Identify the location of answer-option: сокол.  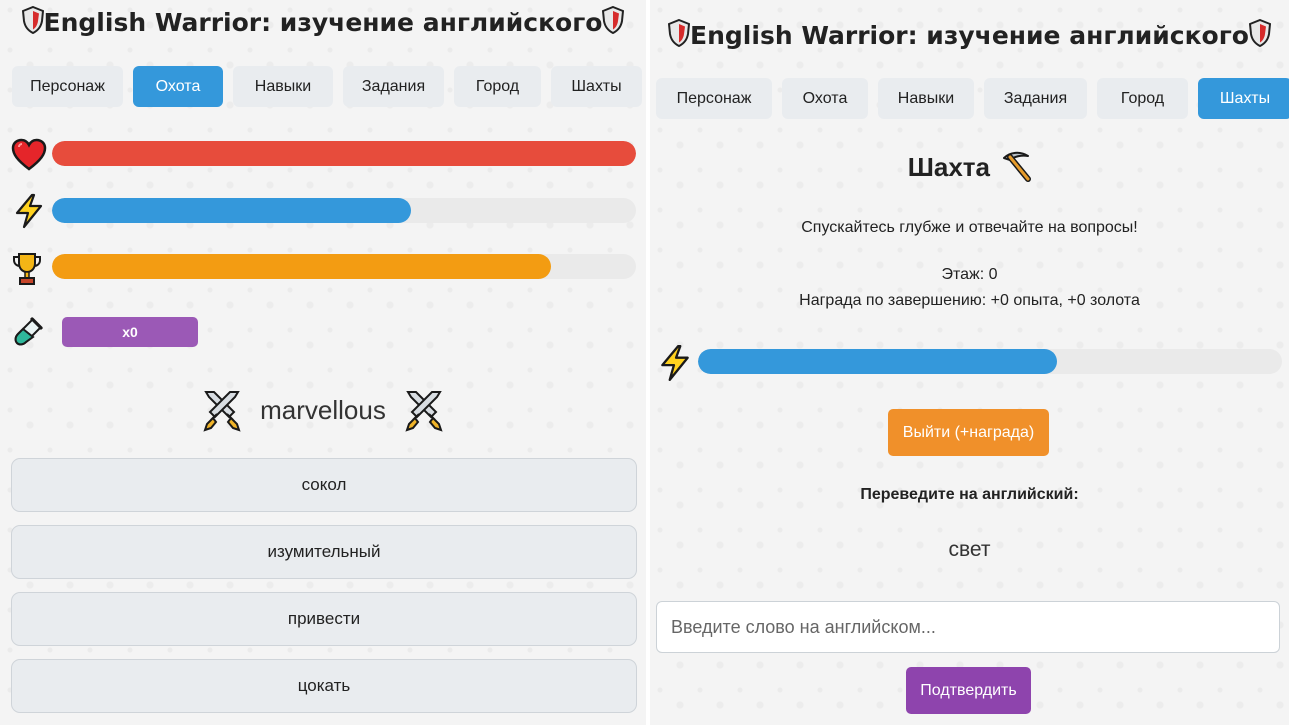
(324, 485).